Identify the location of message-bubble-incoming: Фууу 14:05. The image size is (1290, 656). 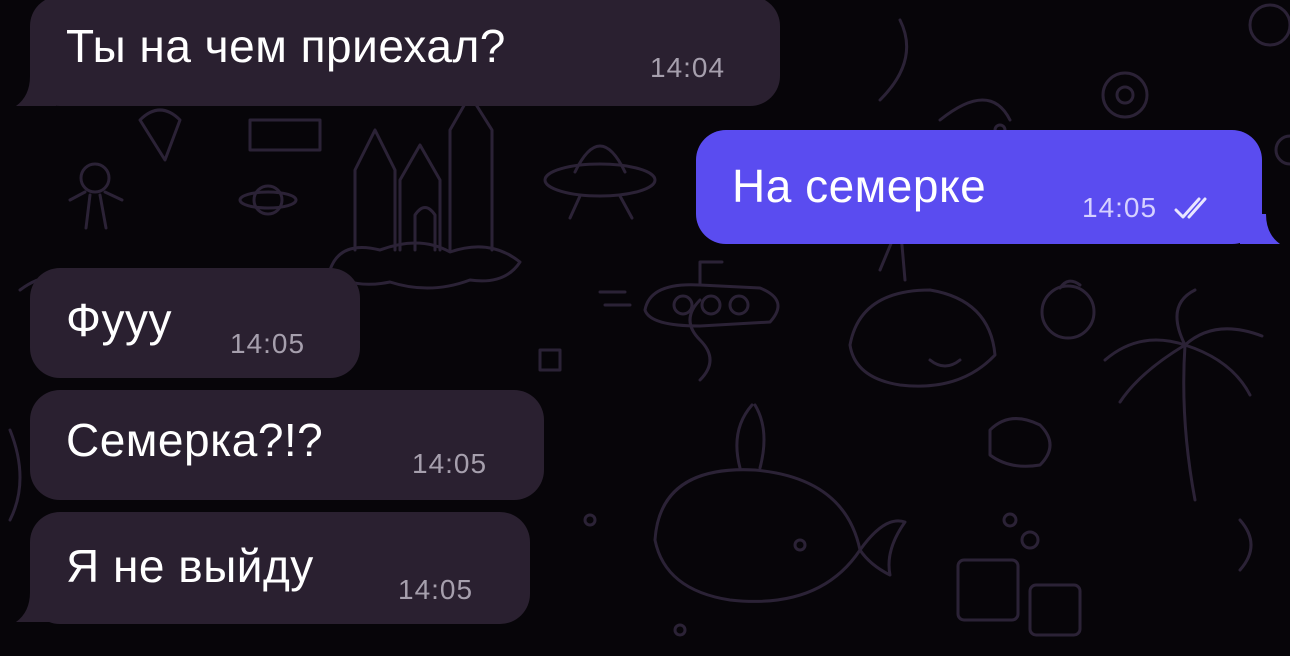
(195, 323).